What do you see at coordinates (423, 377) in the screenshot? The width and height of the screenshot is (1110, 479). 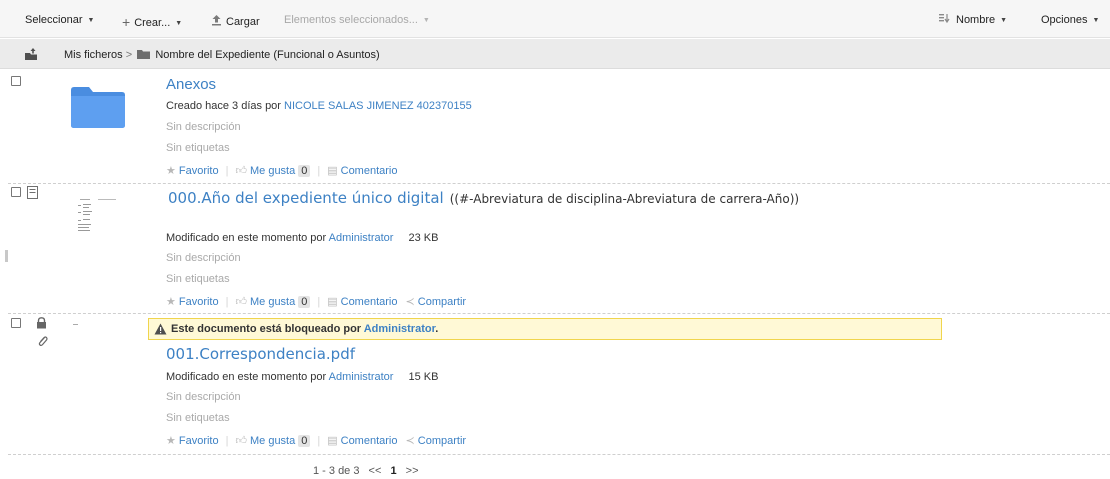 I see `file-size: 15 KB` at bounding box center [423, 377].